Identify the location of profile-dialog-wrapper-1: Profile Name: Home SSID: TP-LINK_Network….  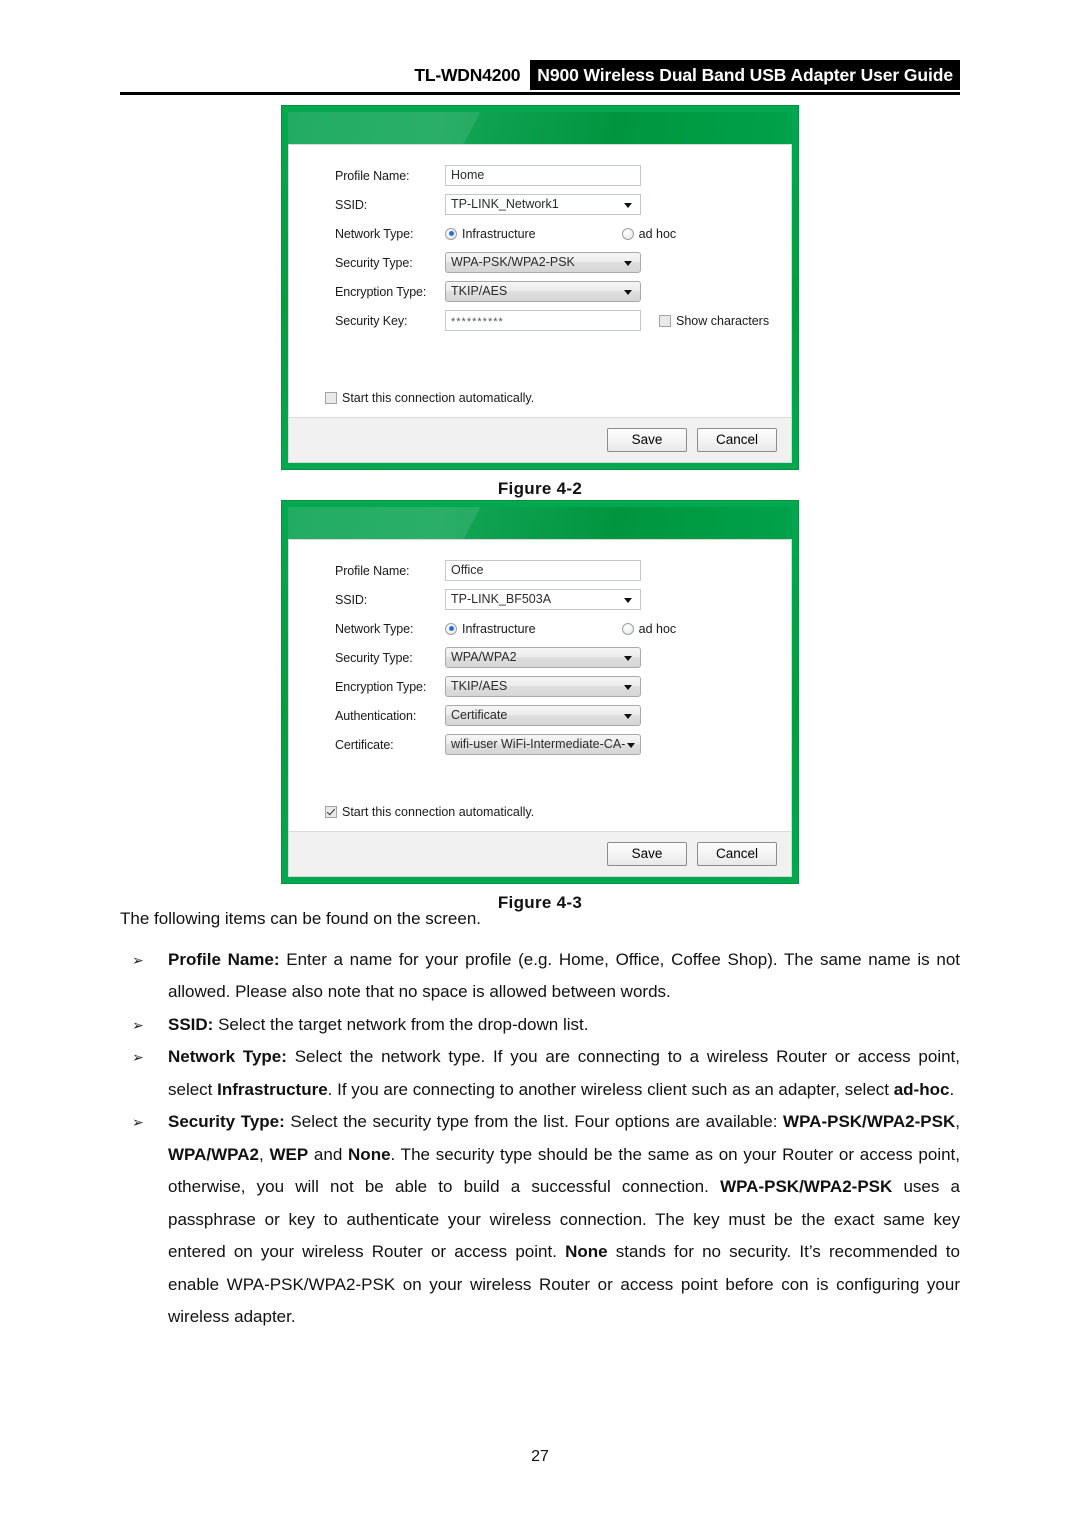
(540, 302).